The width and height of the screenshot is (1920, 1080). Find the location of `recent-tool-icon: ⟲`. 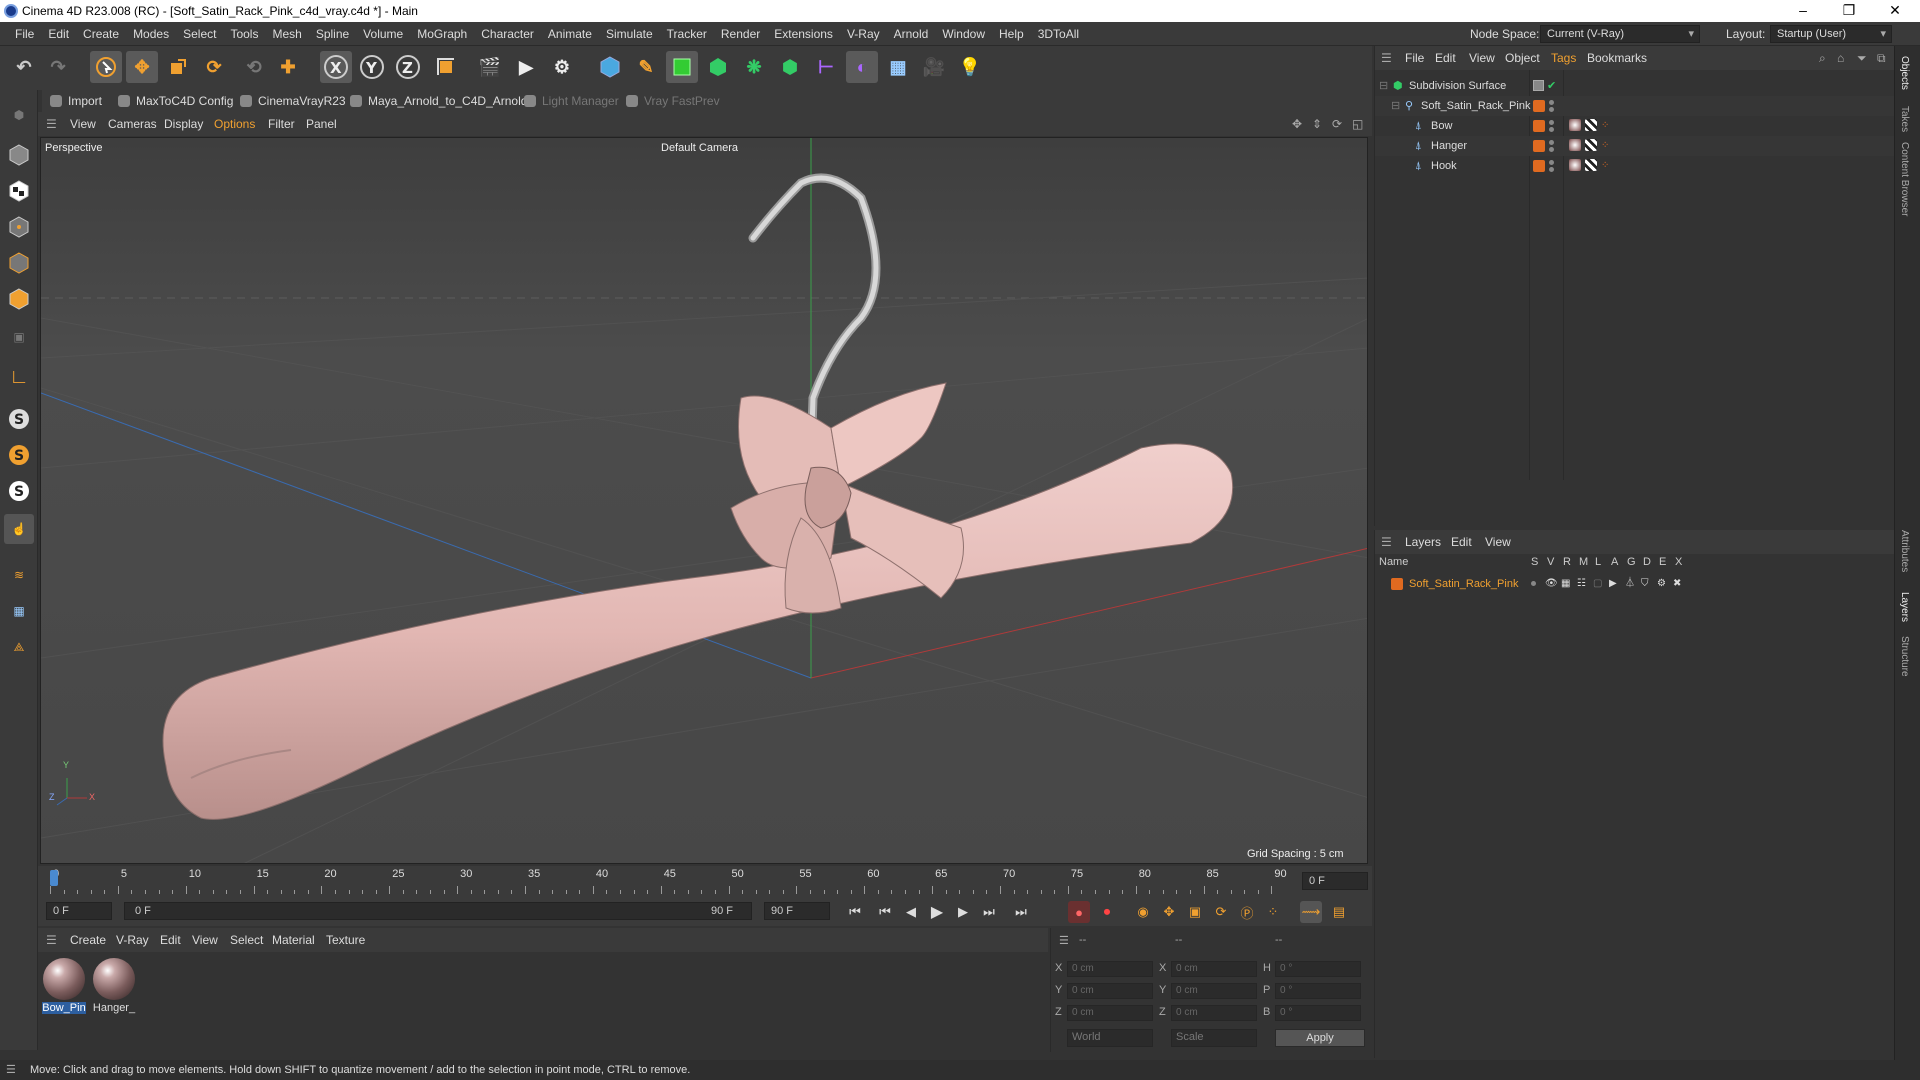

recent-tool-icon: ⟲ is located at coordinates (254, 67).